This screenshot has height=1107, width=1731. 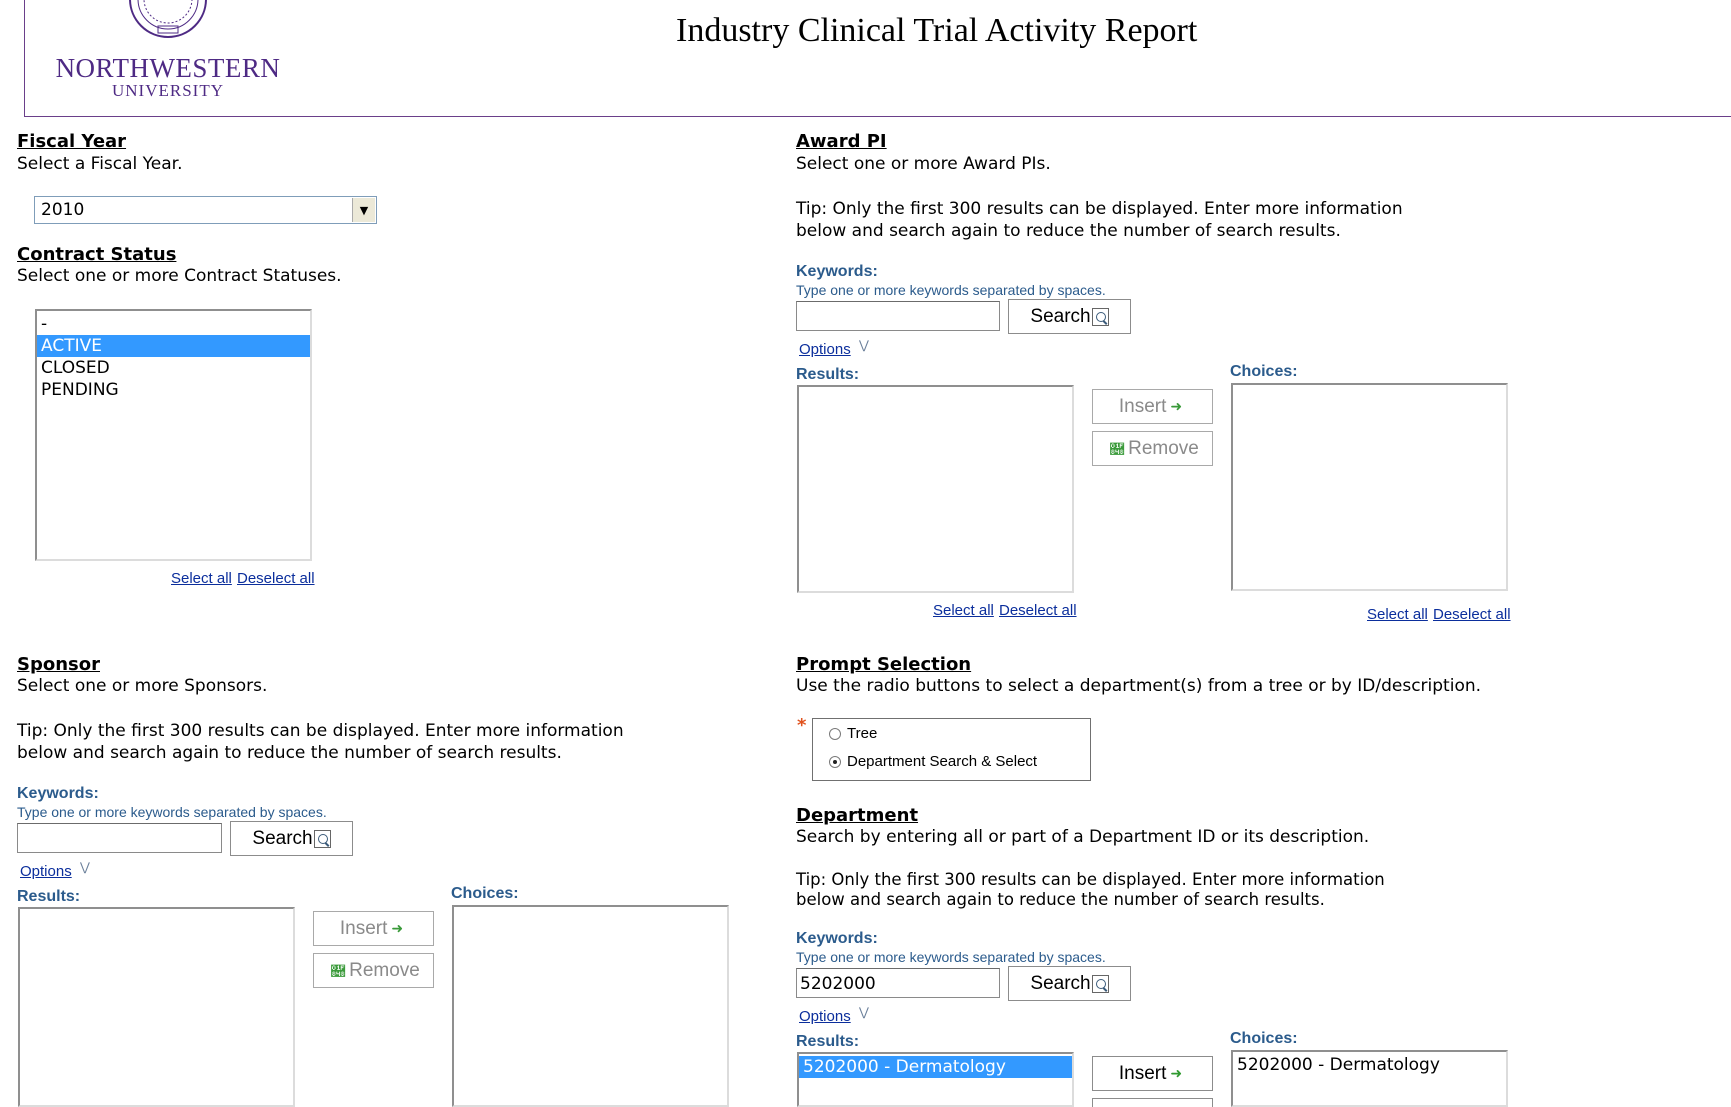 What do you see at coordinates (898, 316) in the screenshot?
I see `award-pi-keywords-input` at bounding box center [898, 316].